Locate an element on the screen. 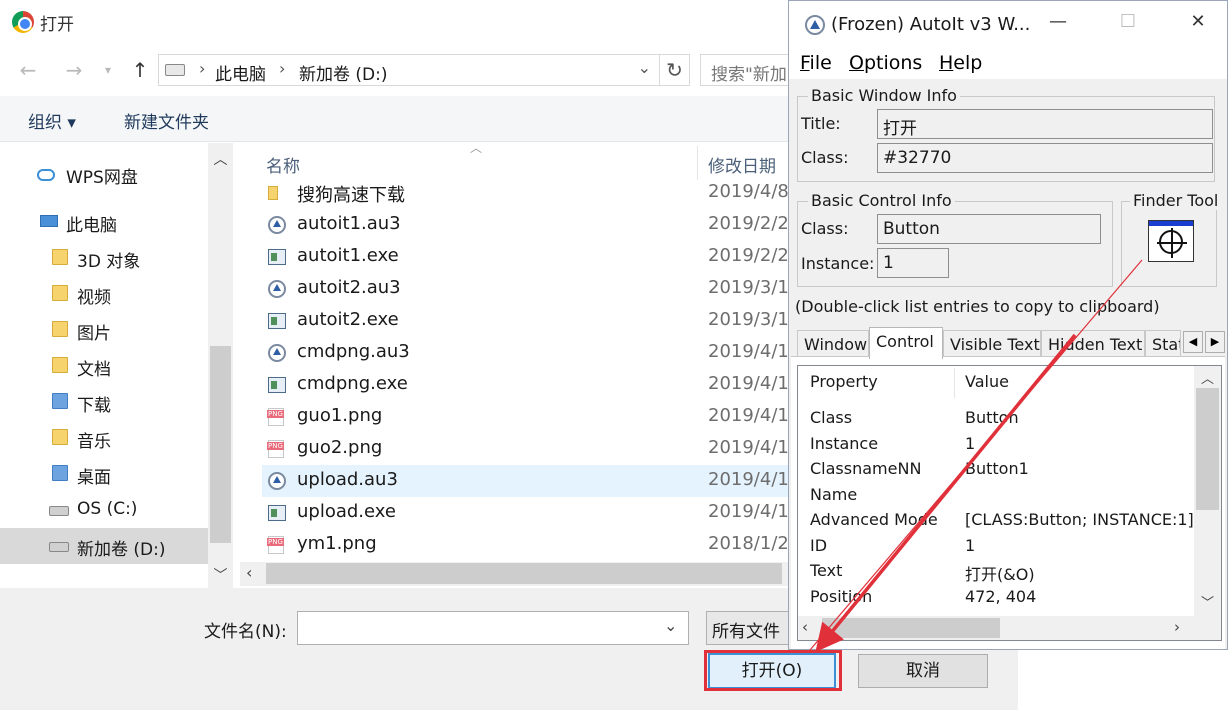  property-row: ID 1 is located at coordinates (1000, 546).